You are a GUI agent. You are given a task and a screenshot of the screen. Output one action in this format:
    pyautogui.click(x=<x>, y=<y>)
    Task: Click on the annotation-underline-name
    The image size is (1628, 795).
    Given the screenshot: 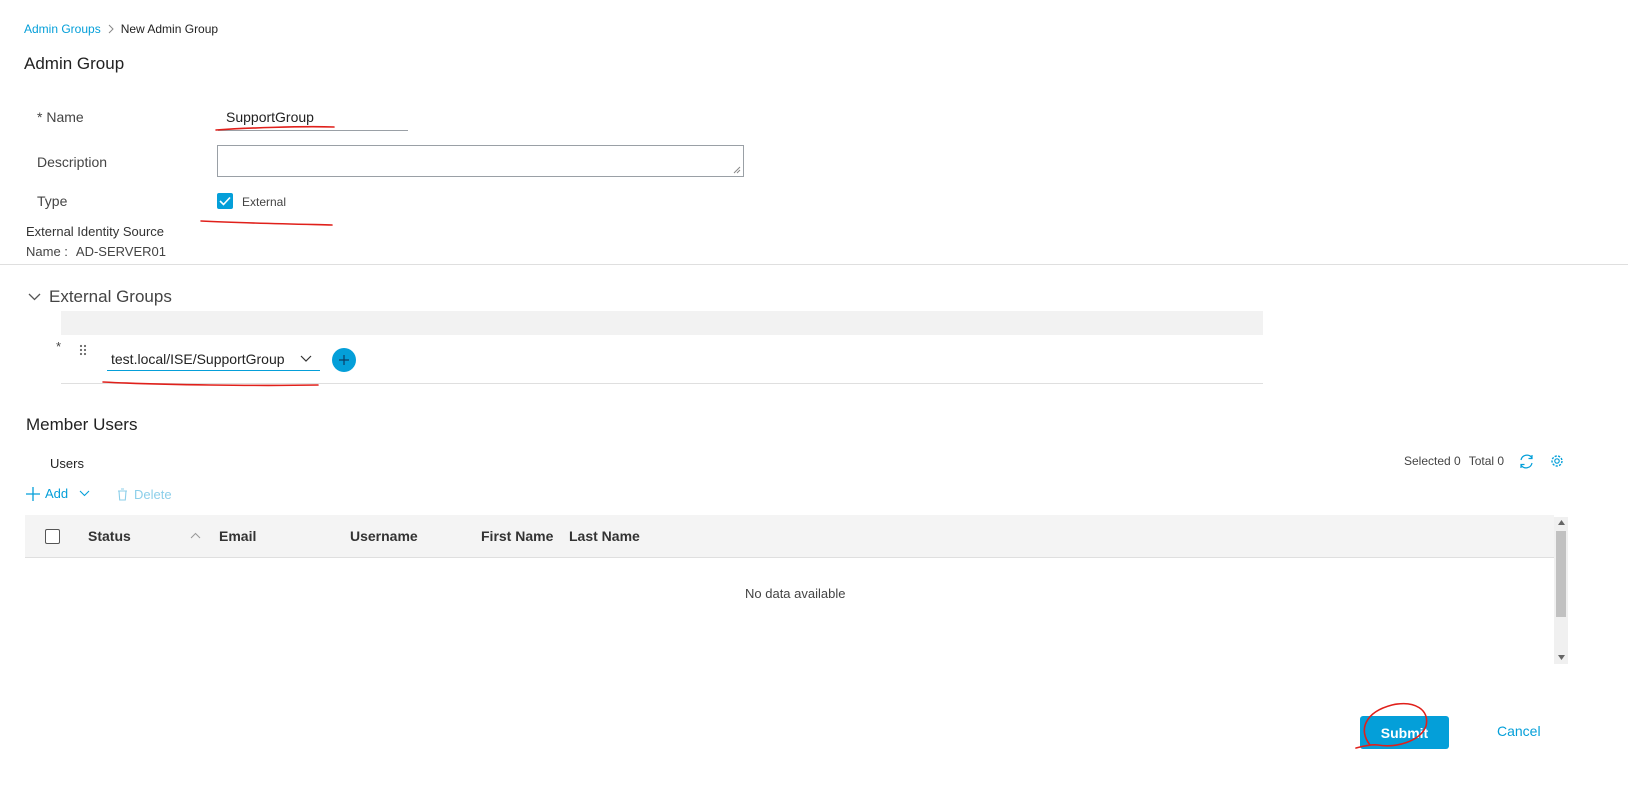 What is the action you would take?
    pyautogui.click(x=275, y=128)
    